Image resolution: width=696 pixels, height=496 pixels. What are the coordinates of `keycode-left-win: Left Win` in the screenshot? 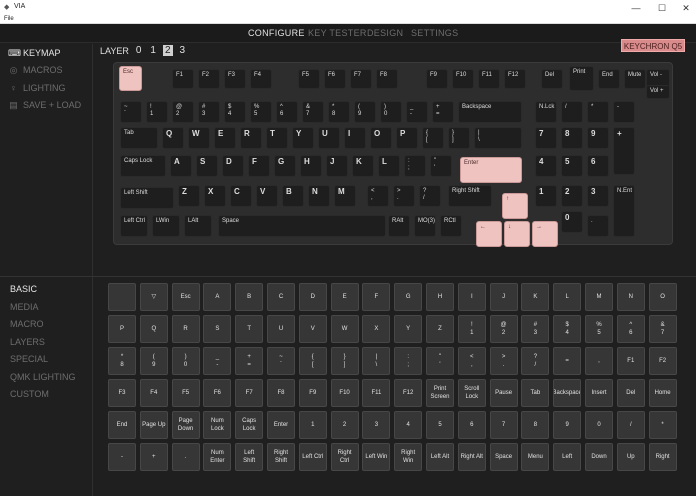 It's located at (376, 457).